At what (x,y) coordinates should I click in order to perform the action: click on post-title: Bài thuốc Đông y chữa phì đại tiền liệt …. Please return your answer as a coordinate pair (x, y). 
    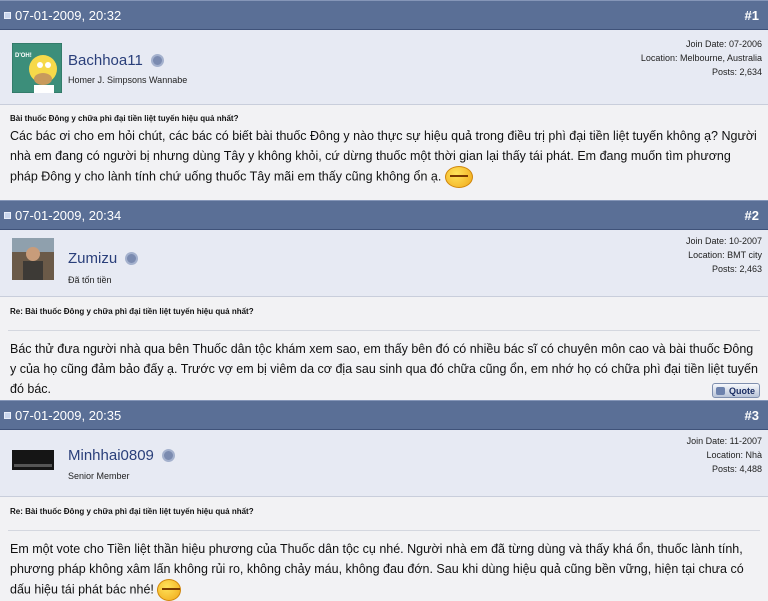
    Looking at the image, I should click on (124, 118).